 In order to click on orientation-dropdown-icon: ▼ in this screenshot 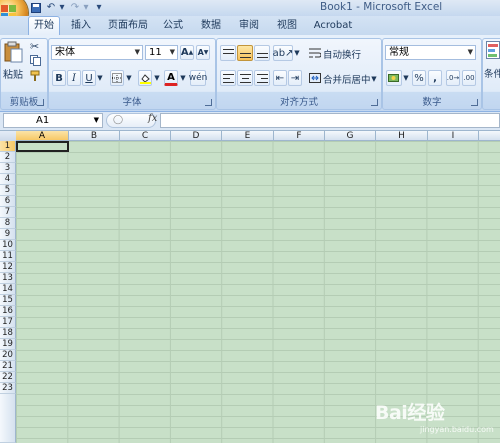, I will do `click(297, 53)`.